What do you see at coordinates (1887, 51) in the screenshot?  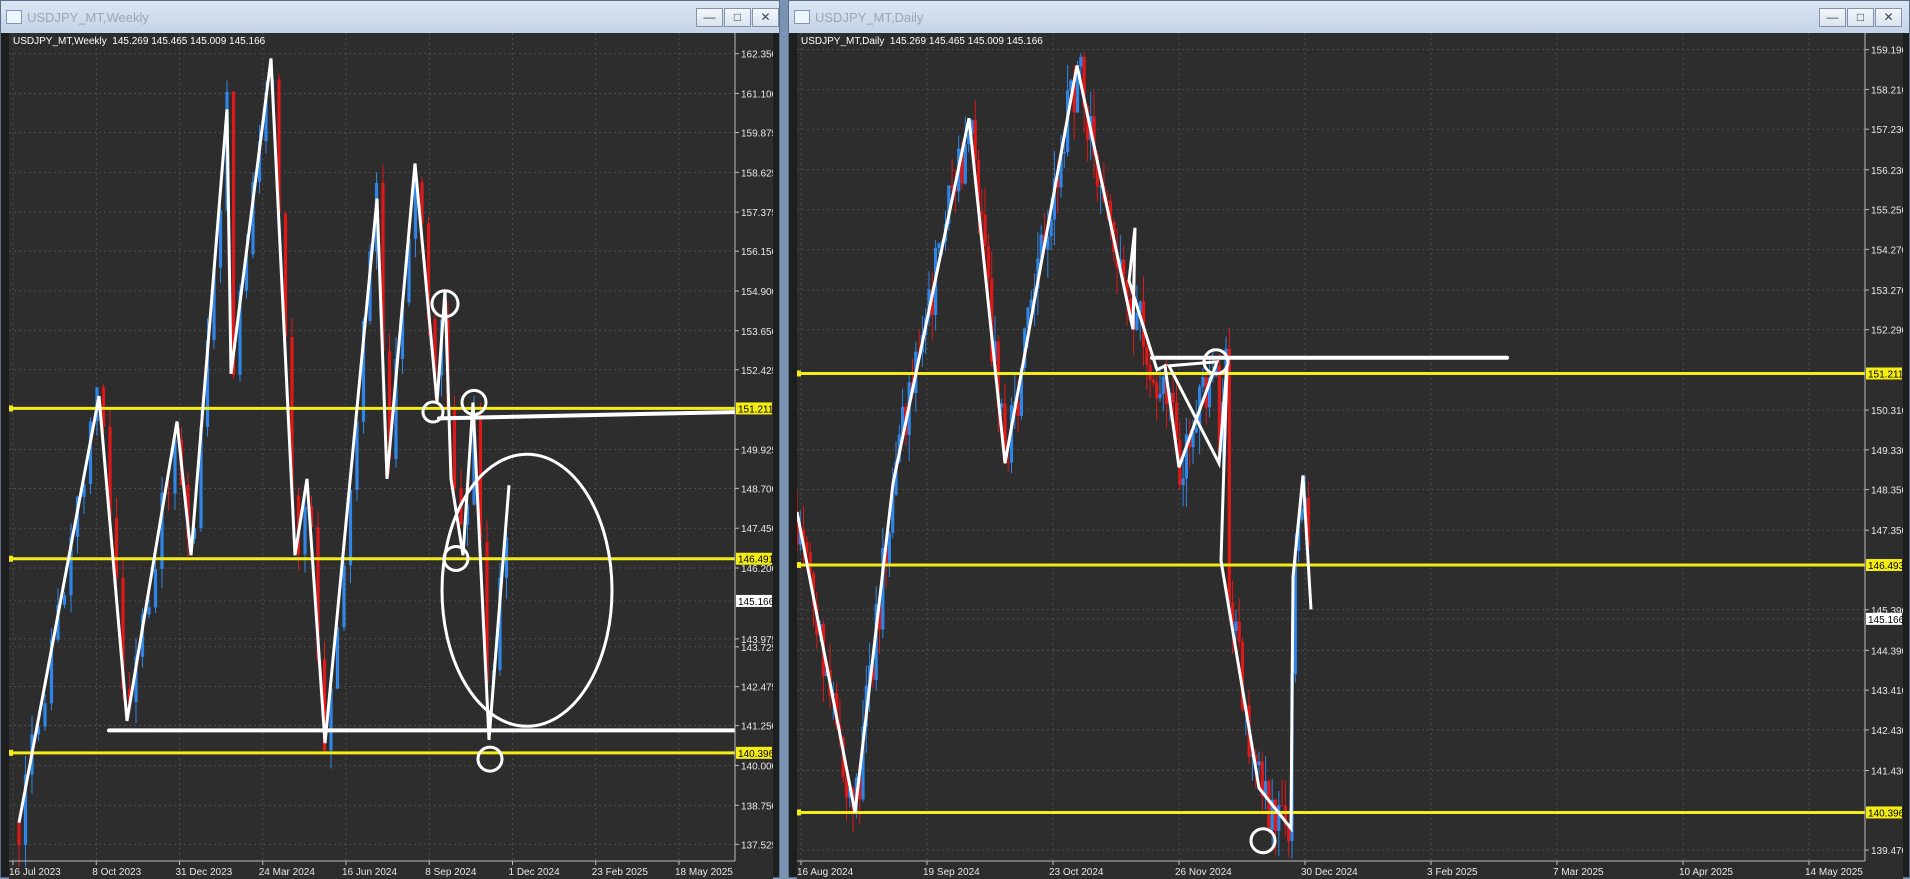 I see `price-tick-label: 159.190` at bounding box center [1887, 51].